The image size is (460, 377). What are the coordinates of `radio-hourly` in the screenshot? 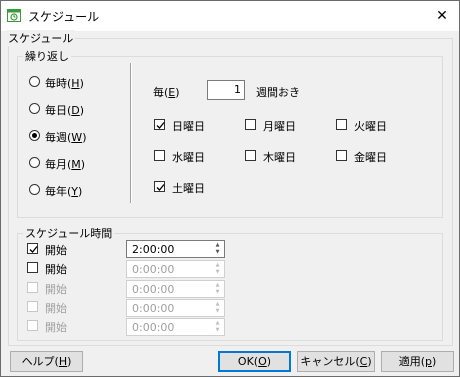 It's located at (34, 81).